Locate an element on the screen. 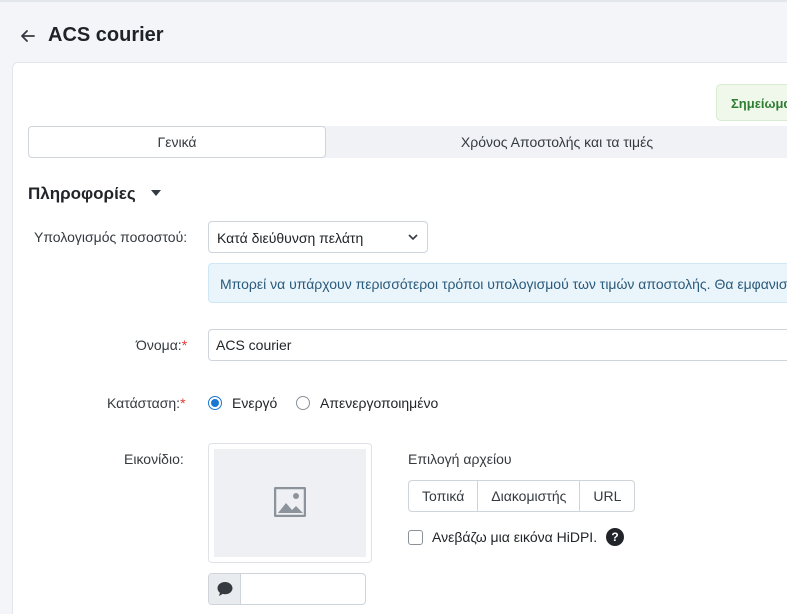 The width and height of the screenshot is (787, 614). section-title-information: Πληροφορίες is located at coordinates (82, 194).